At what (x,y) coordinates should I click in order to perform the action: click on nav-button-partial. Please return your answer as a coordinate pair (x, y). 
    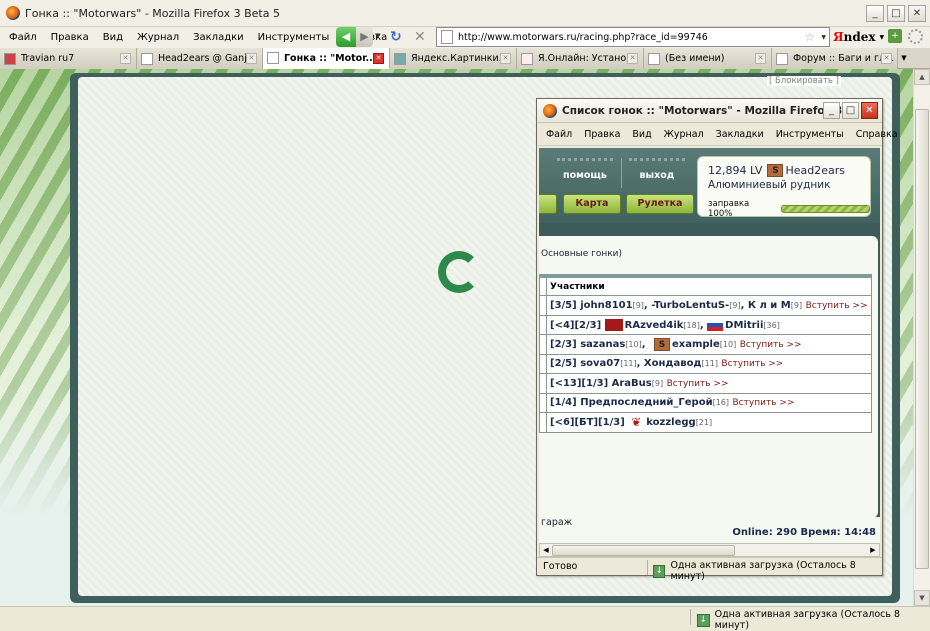
    Looking at the image, I should click on (548, 204).